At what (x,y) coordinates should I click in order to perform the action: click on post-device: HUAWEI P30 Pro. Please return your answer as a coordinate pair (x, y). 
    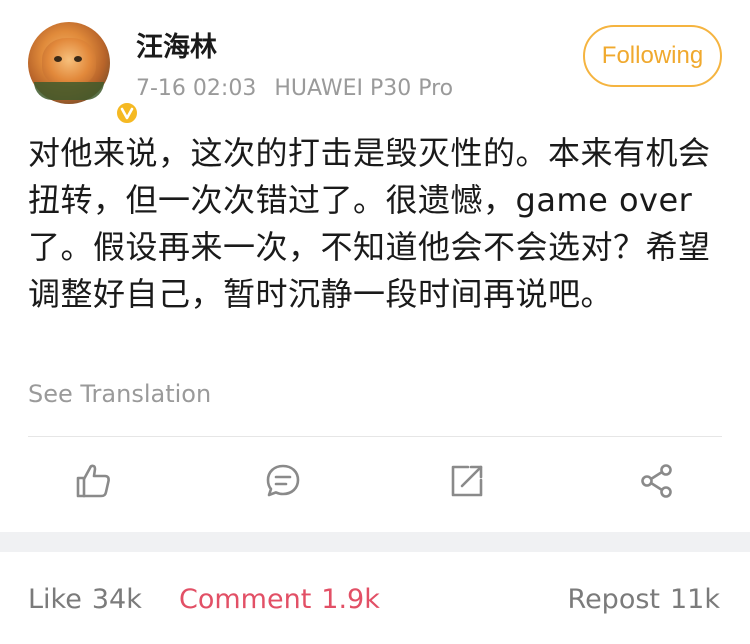
    Looking at the image, I should click on (364, 88).